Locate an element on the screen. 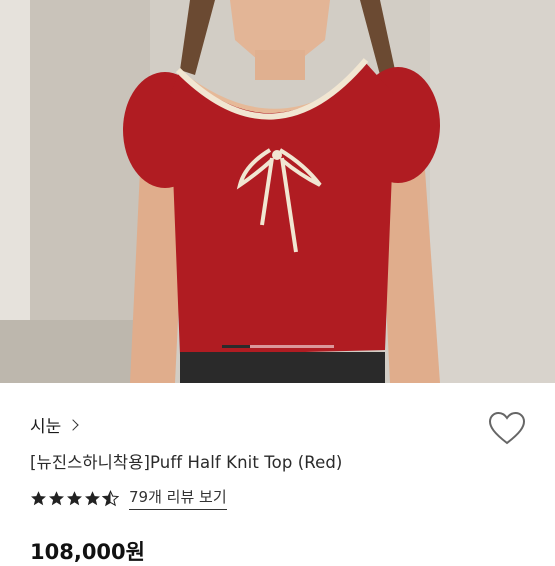  product-title: [뉴진스하니착용]Puff Half Knit Top (Red) is located at coordinates (186, 462).